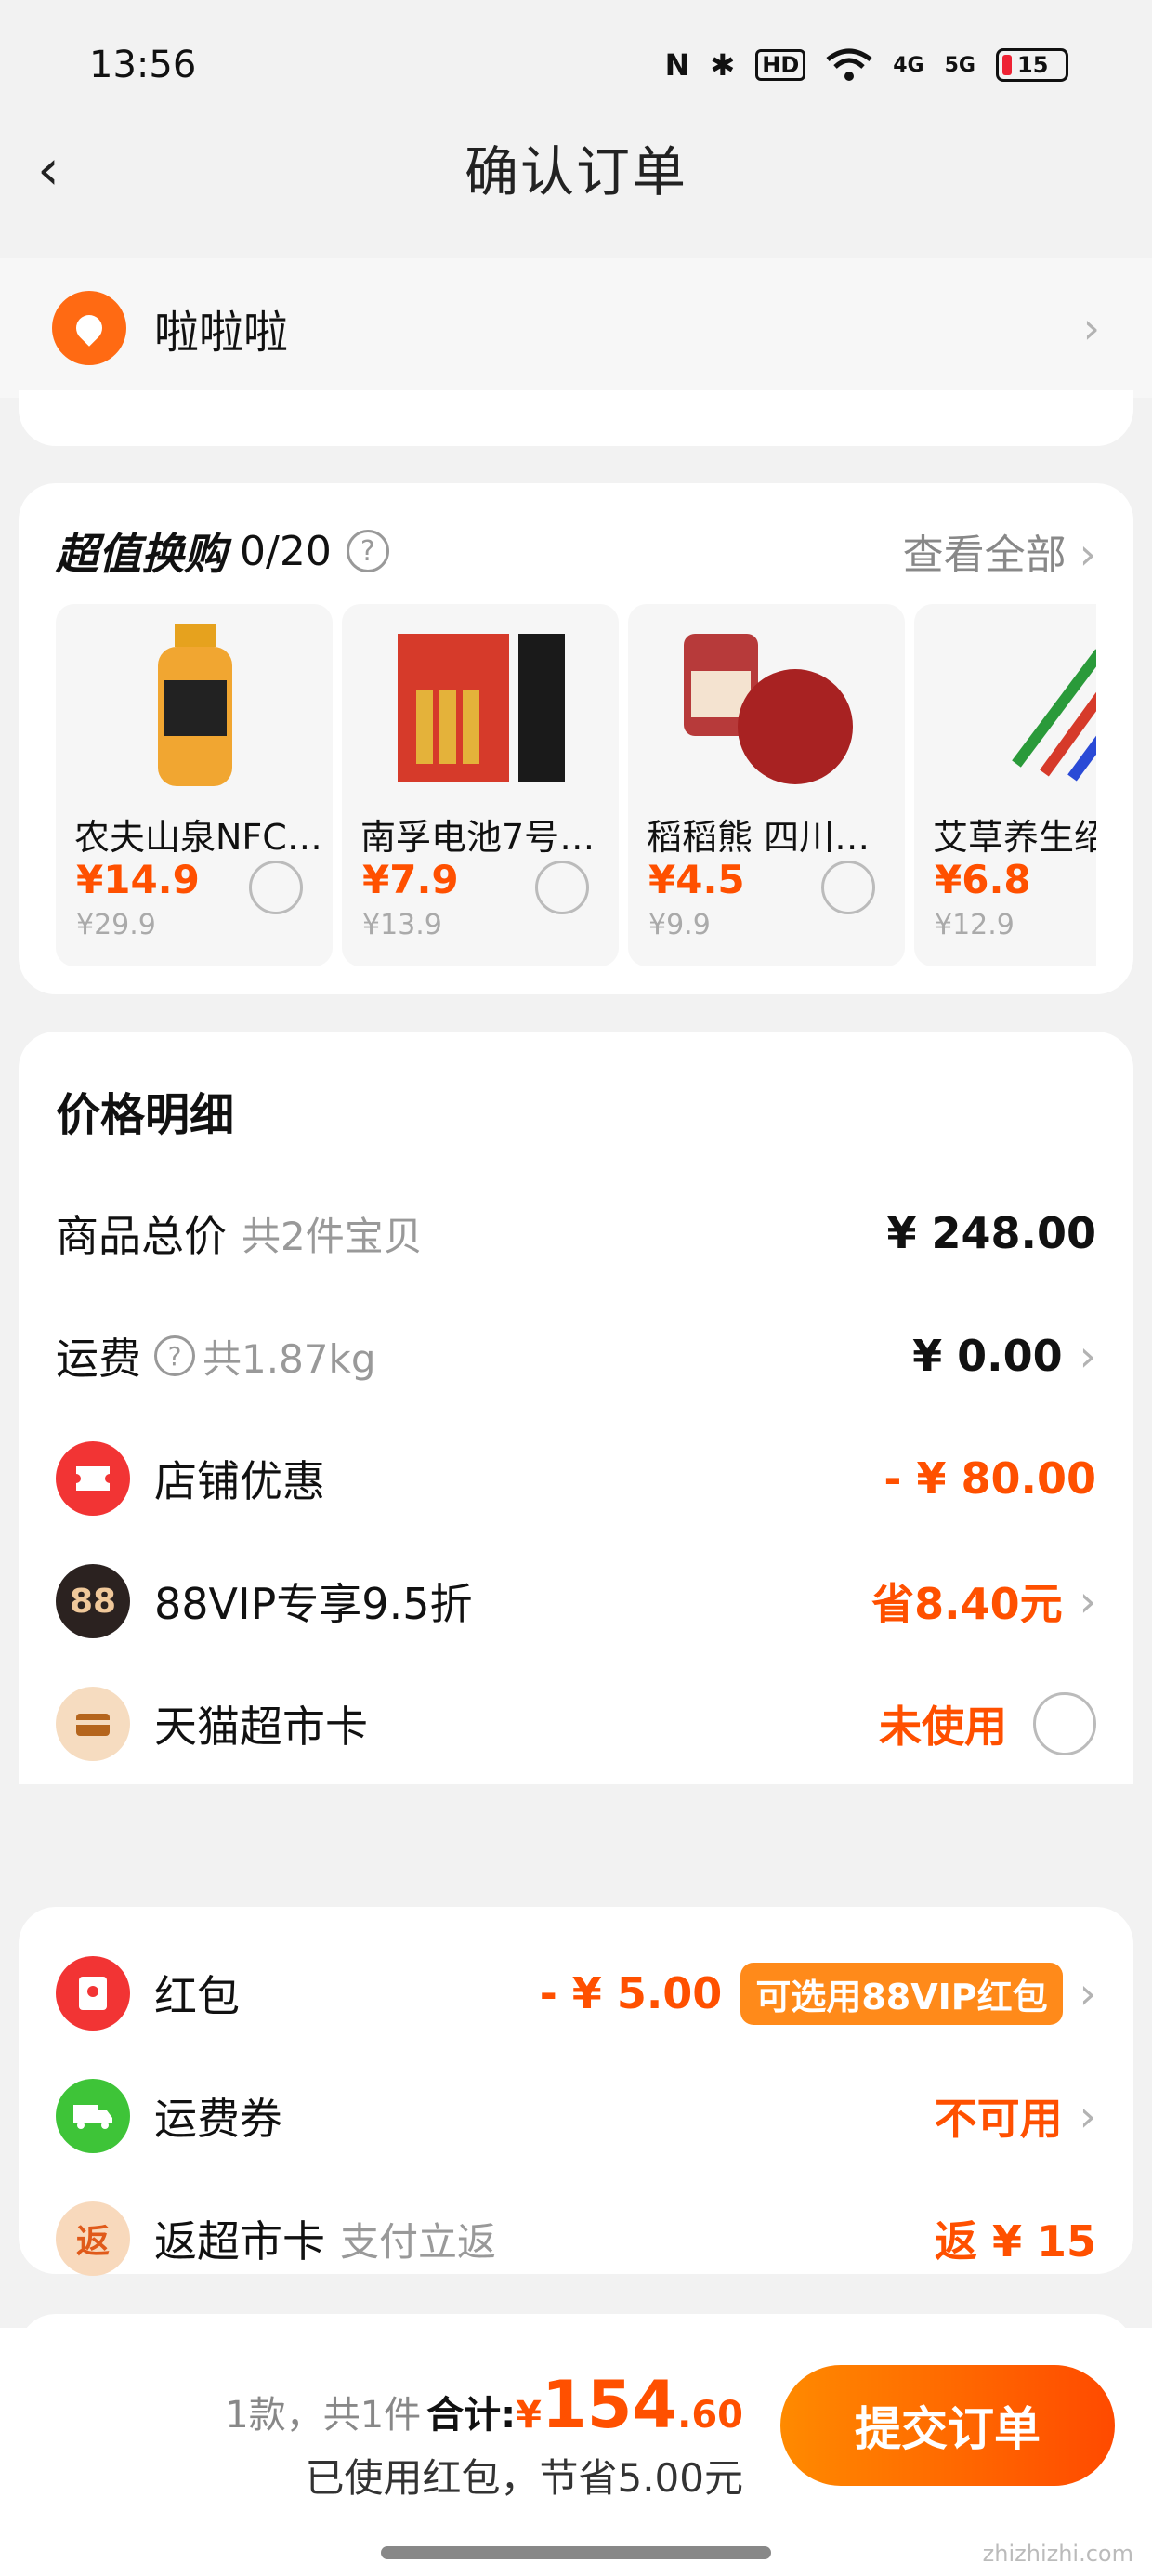  I want to click on return-card-sub: 支付立返, so click(418, 2241).